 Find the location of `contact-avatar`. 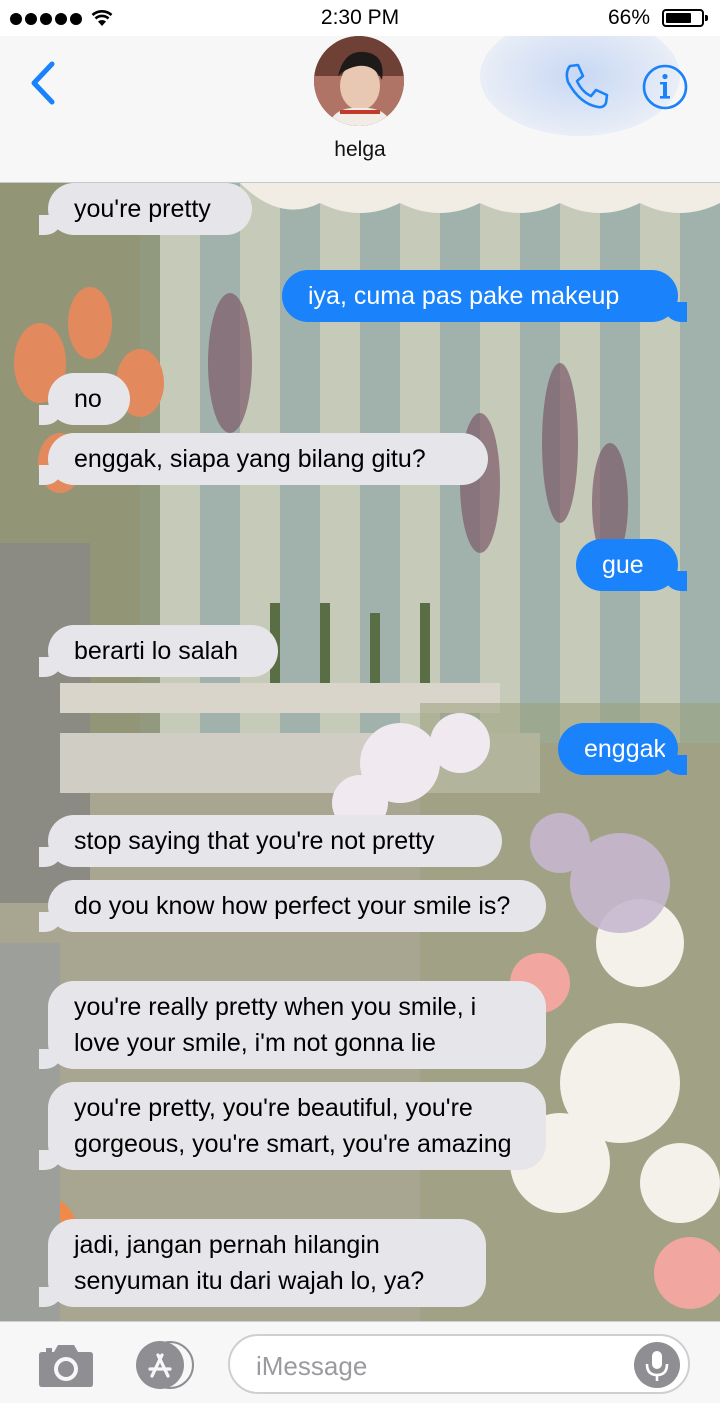

contact-avatar is located at coordinates (359, 81).